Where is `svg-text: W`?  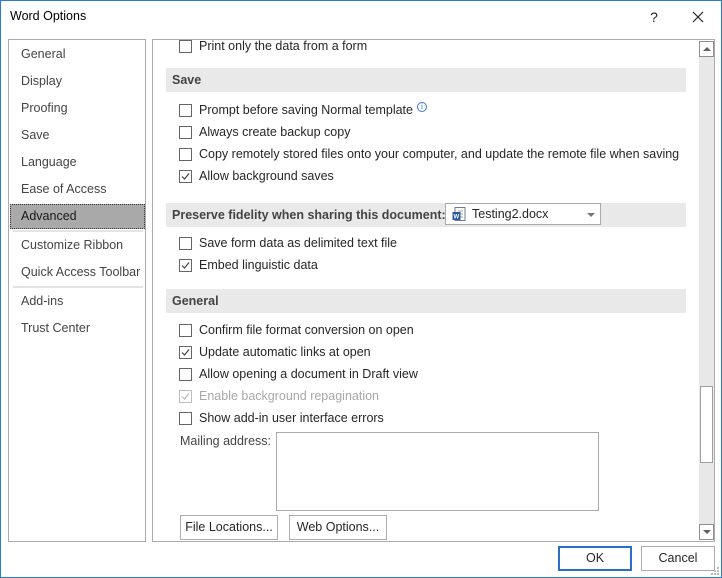
svg-text: W is located at coordinates (457, 217).